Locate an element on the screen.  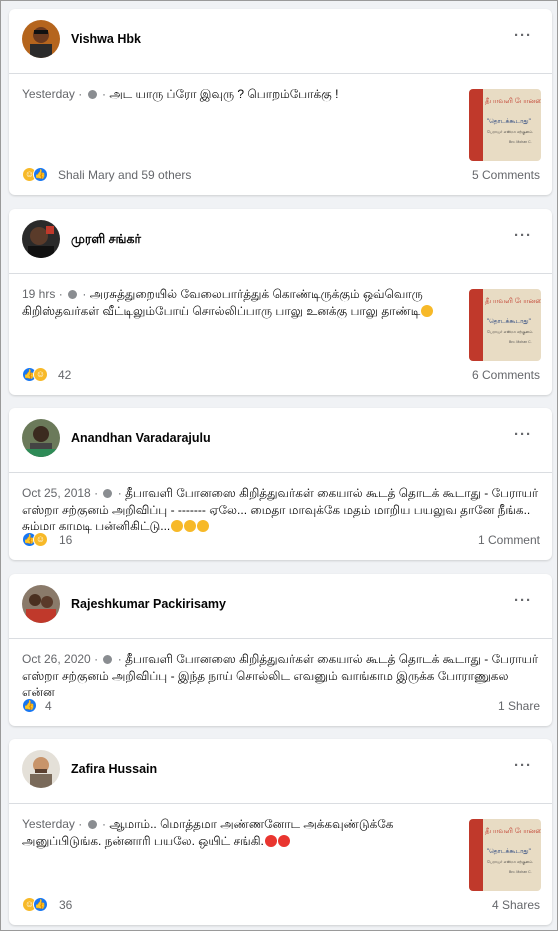
author-name: முரளி சங்கர் is located at coordinates (106, 240).